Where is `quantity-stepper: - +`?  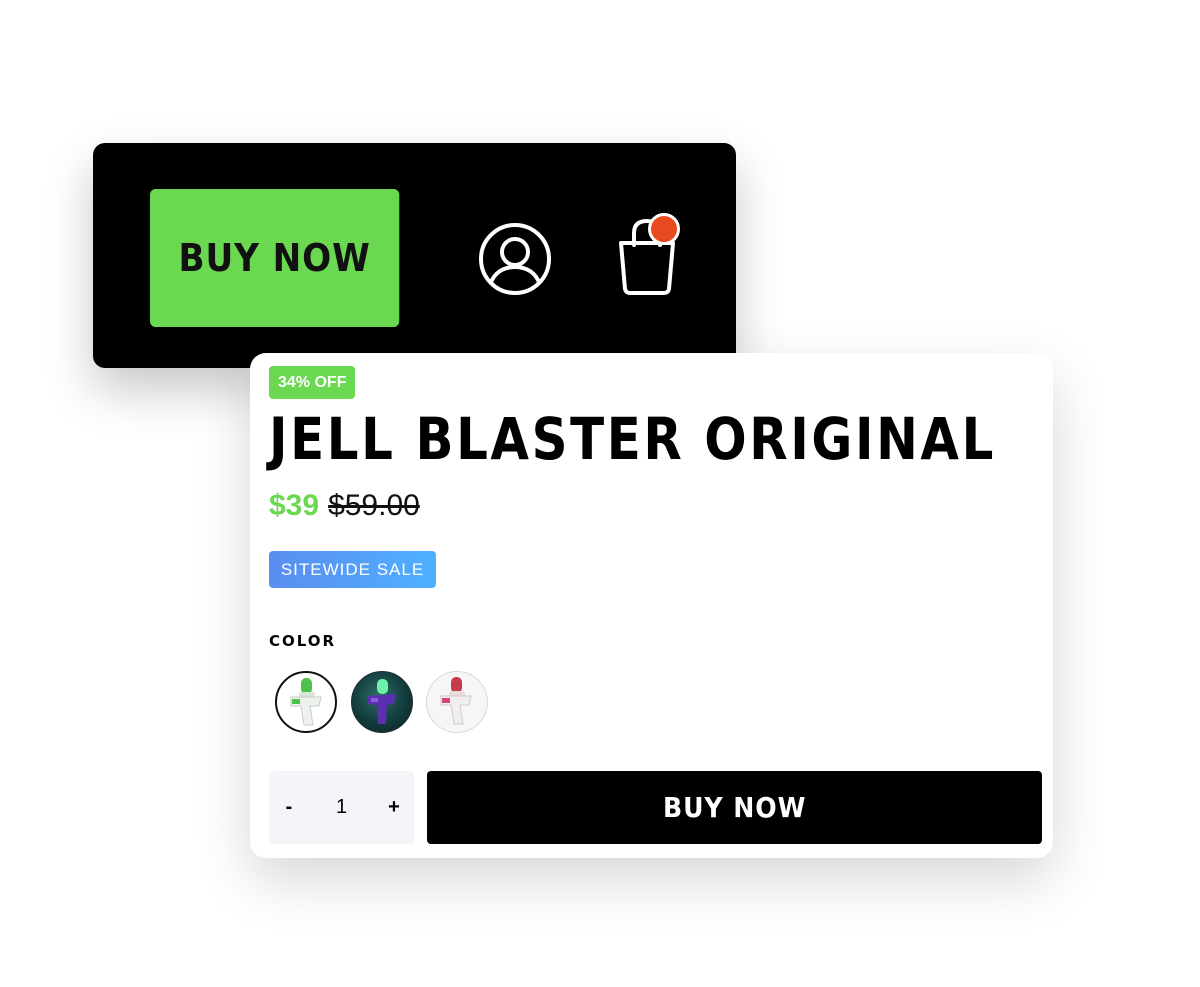
quantity-stepper: - + is located at coordinates (341, 807).